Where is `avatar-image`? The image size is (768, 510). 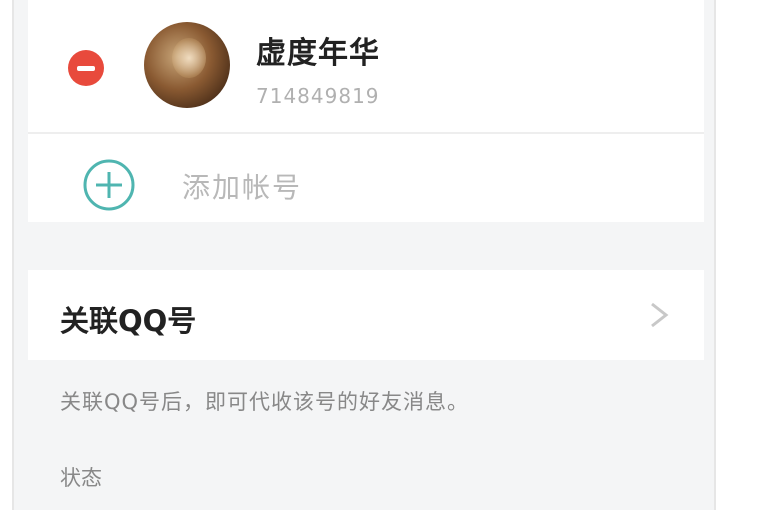 avatar-image is located at coordinates (189, 58).